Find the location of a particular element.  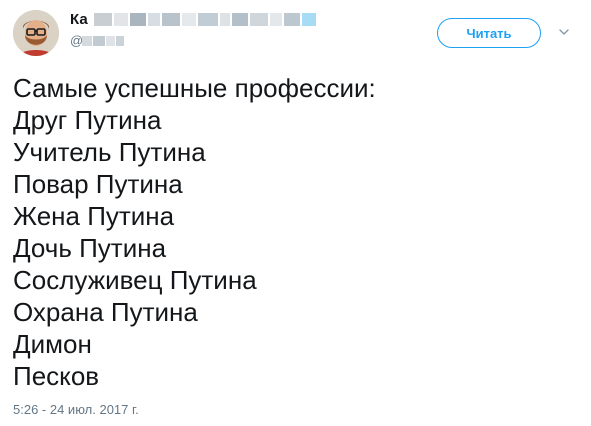

tweet-text-line: Песков is located at coordinates (56, 376).